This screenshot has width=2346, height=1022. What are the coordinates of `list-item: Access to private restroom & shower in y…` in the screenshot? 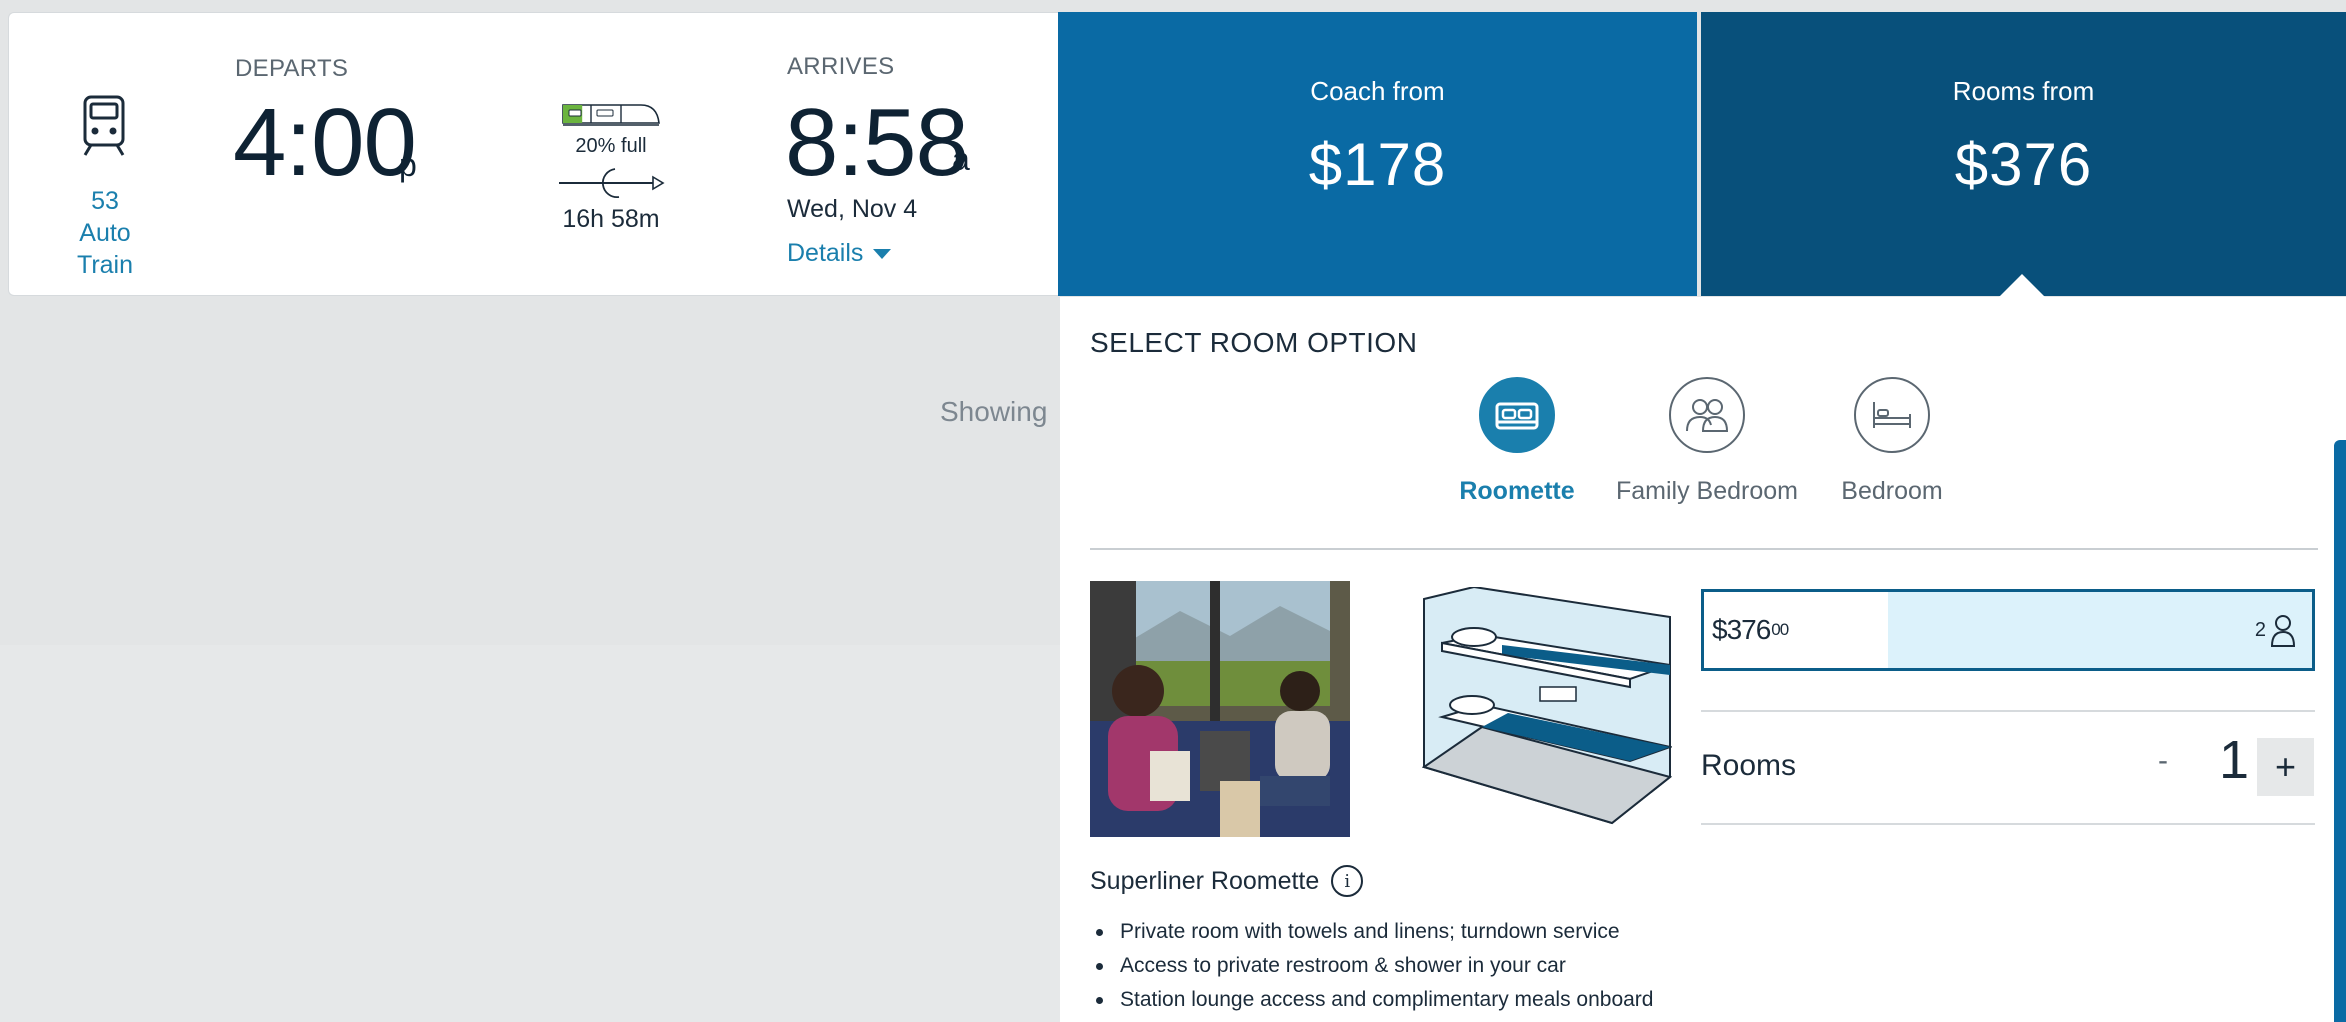 It's located at (1371, 966).